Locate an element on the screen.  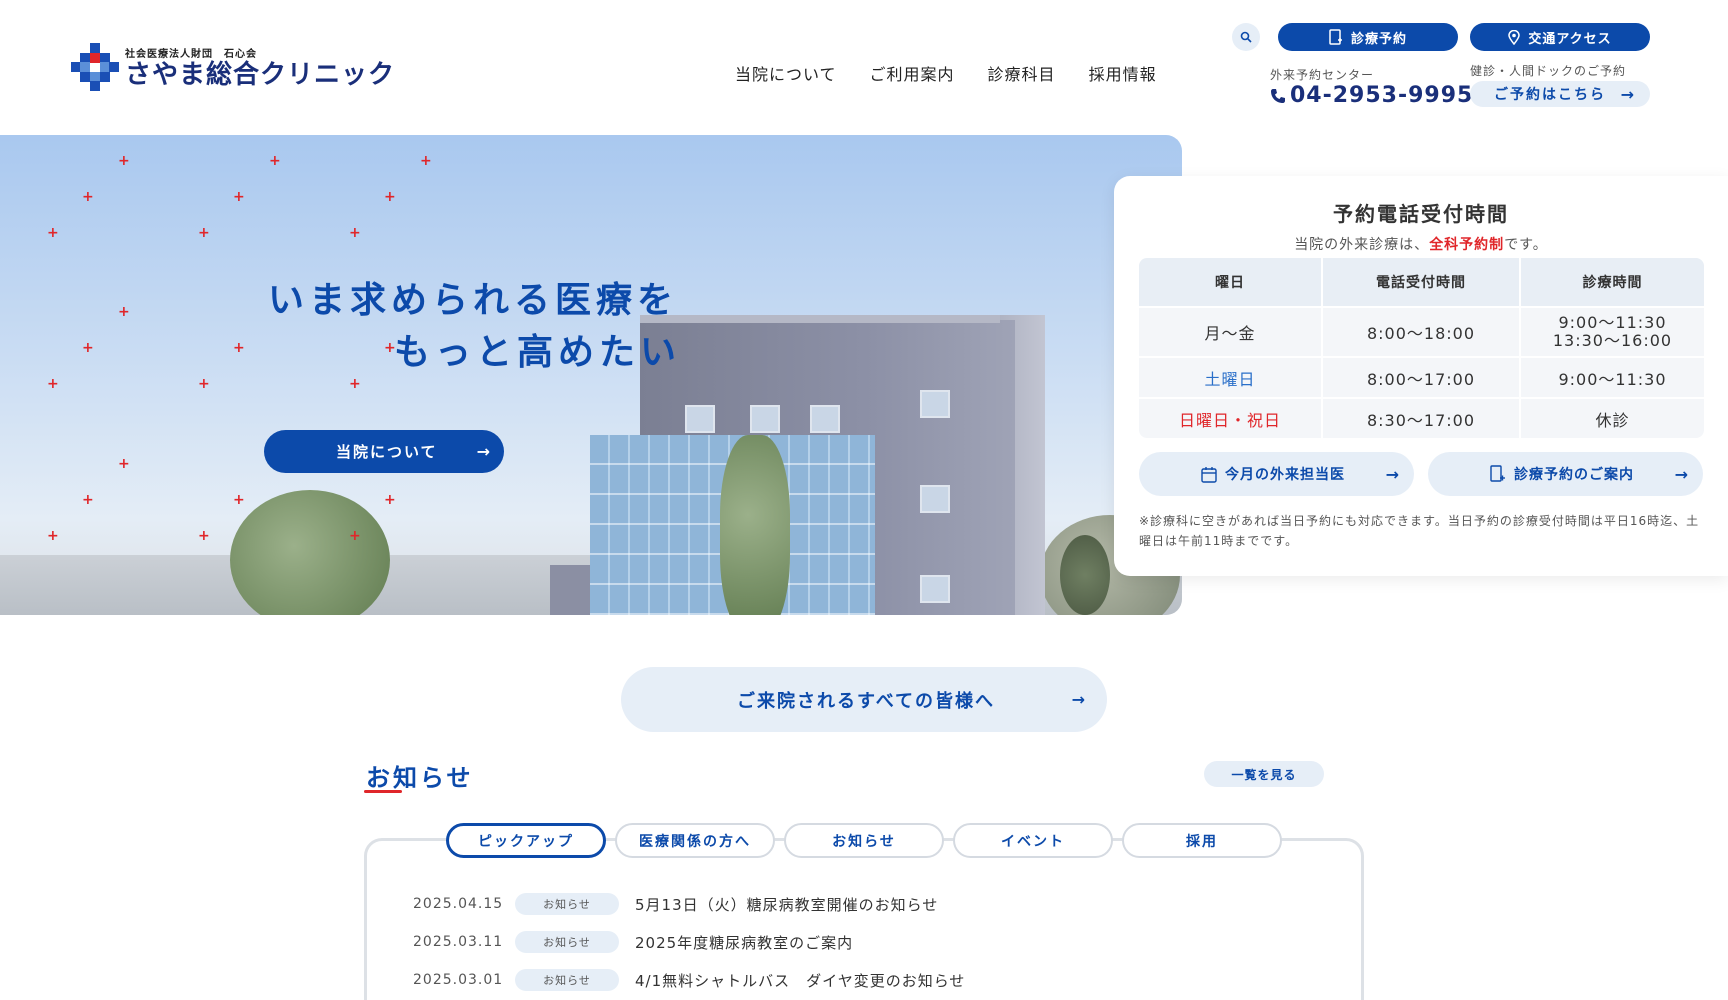
table-row: 土曜日 8:00～17:00 9:00～11:30 is located at coordinates (1421, 376).